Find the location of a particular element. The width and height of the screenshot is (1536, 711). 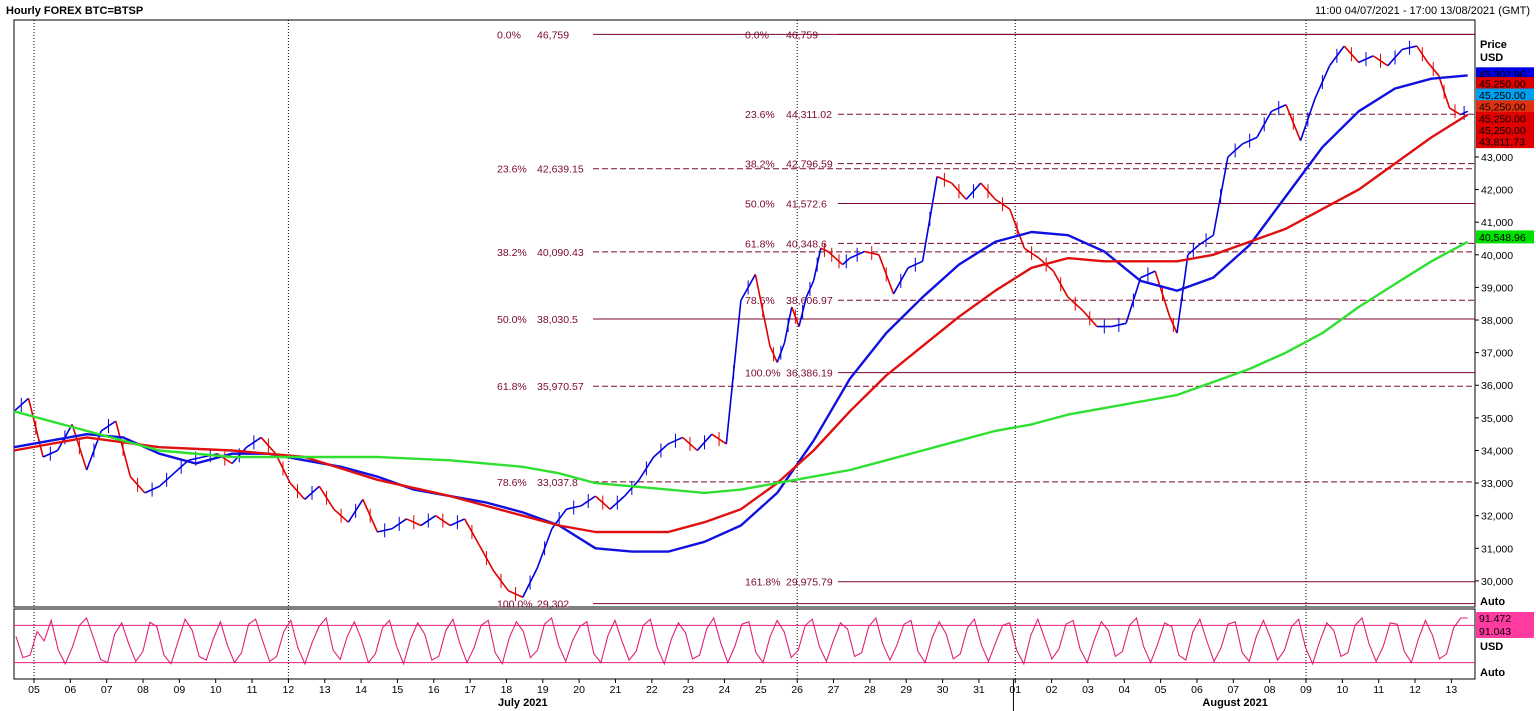

fib-value-label: 42,796.59 is located at coordinates (809, 165).